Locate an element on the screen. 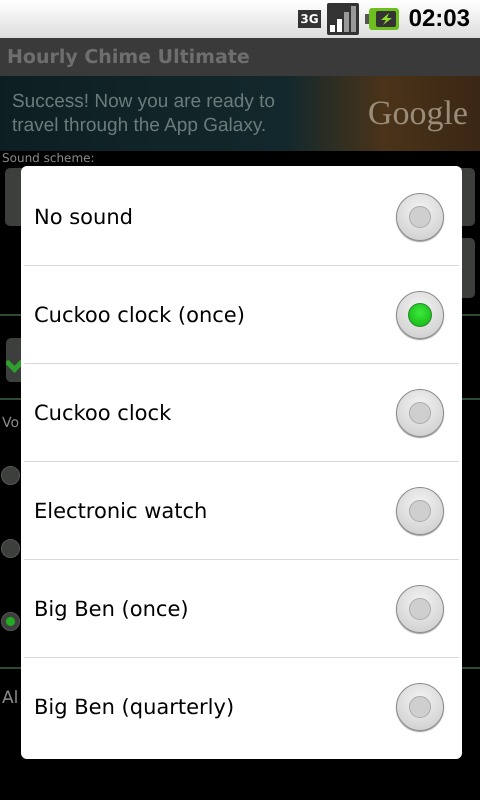  option-label: No sound is located at coordinates (83, 216).